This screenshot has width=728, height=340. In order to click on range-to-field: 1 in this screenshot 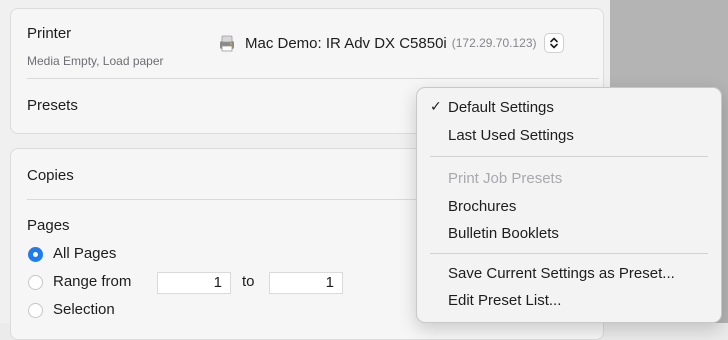, I will do `click(306, 283)`.